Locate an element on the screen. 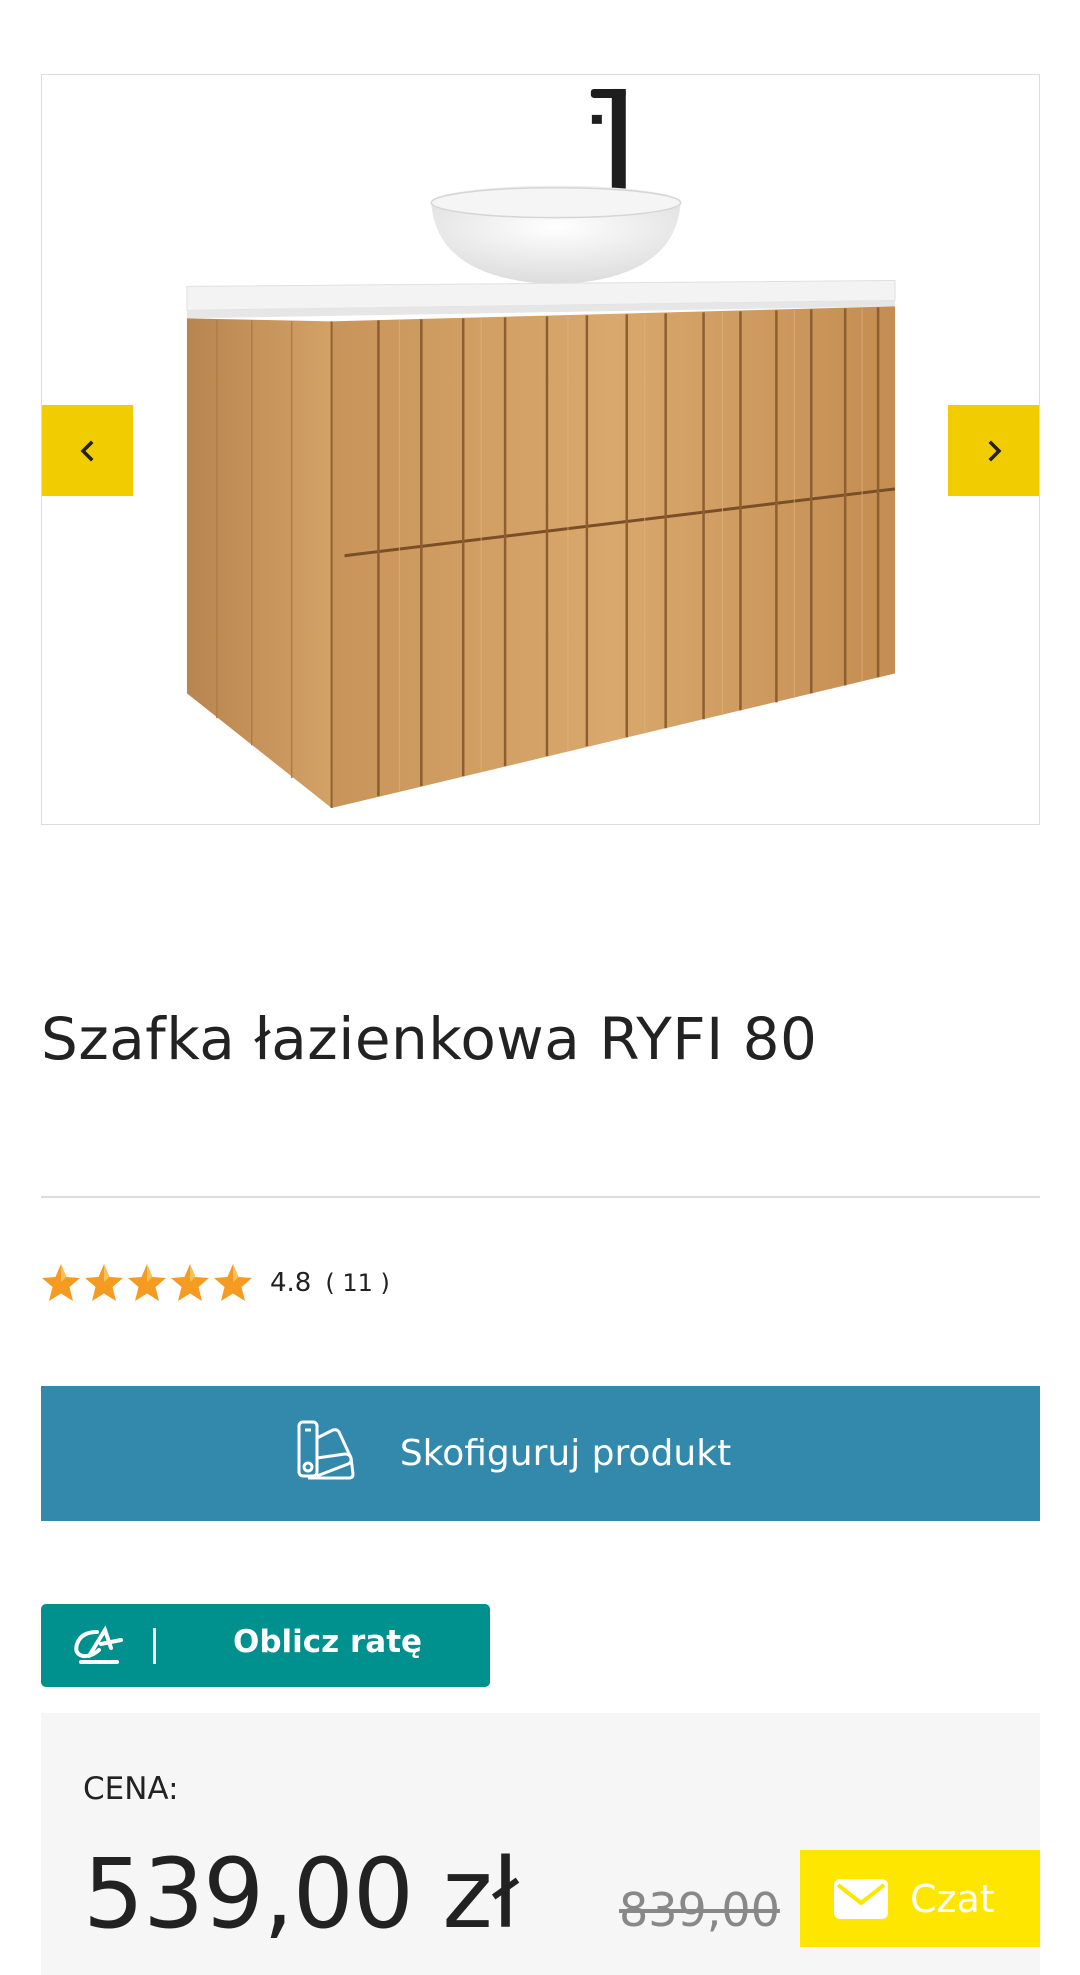  gallery-prev-button is located at coordinates (87, 450).